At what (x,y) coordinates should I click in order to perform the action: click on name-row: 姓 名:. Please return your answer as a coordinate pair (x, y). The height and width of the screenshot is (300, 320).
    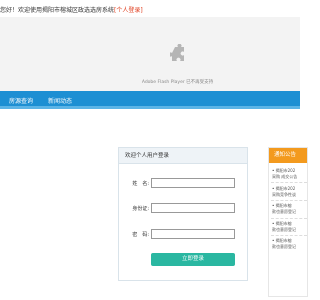
    Looking at the image, I should click on (184, 184).